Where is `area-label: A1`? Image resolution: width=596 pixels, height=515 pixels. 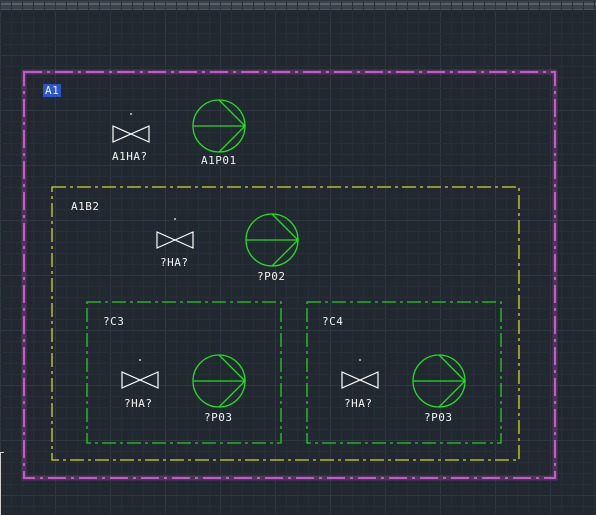 area-label: A1 is located at coordinates (52, 90).